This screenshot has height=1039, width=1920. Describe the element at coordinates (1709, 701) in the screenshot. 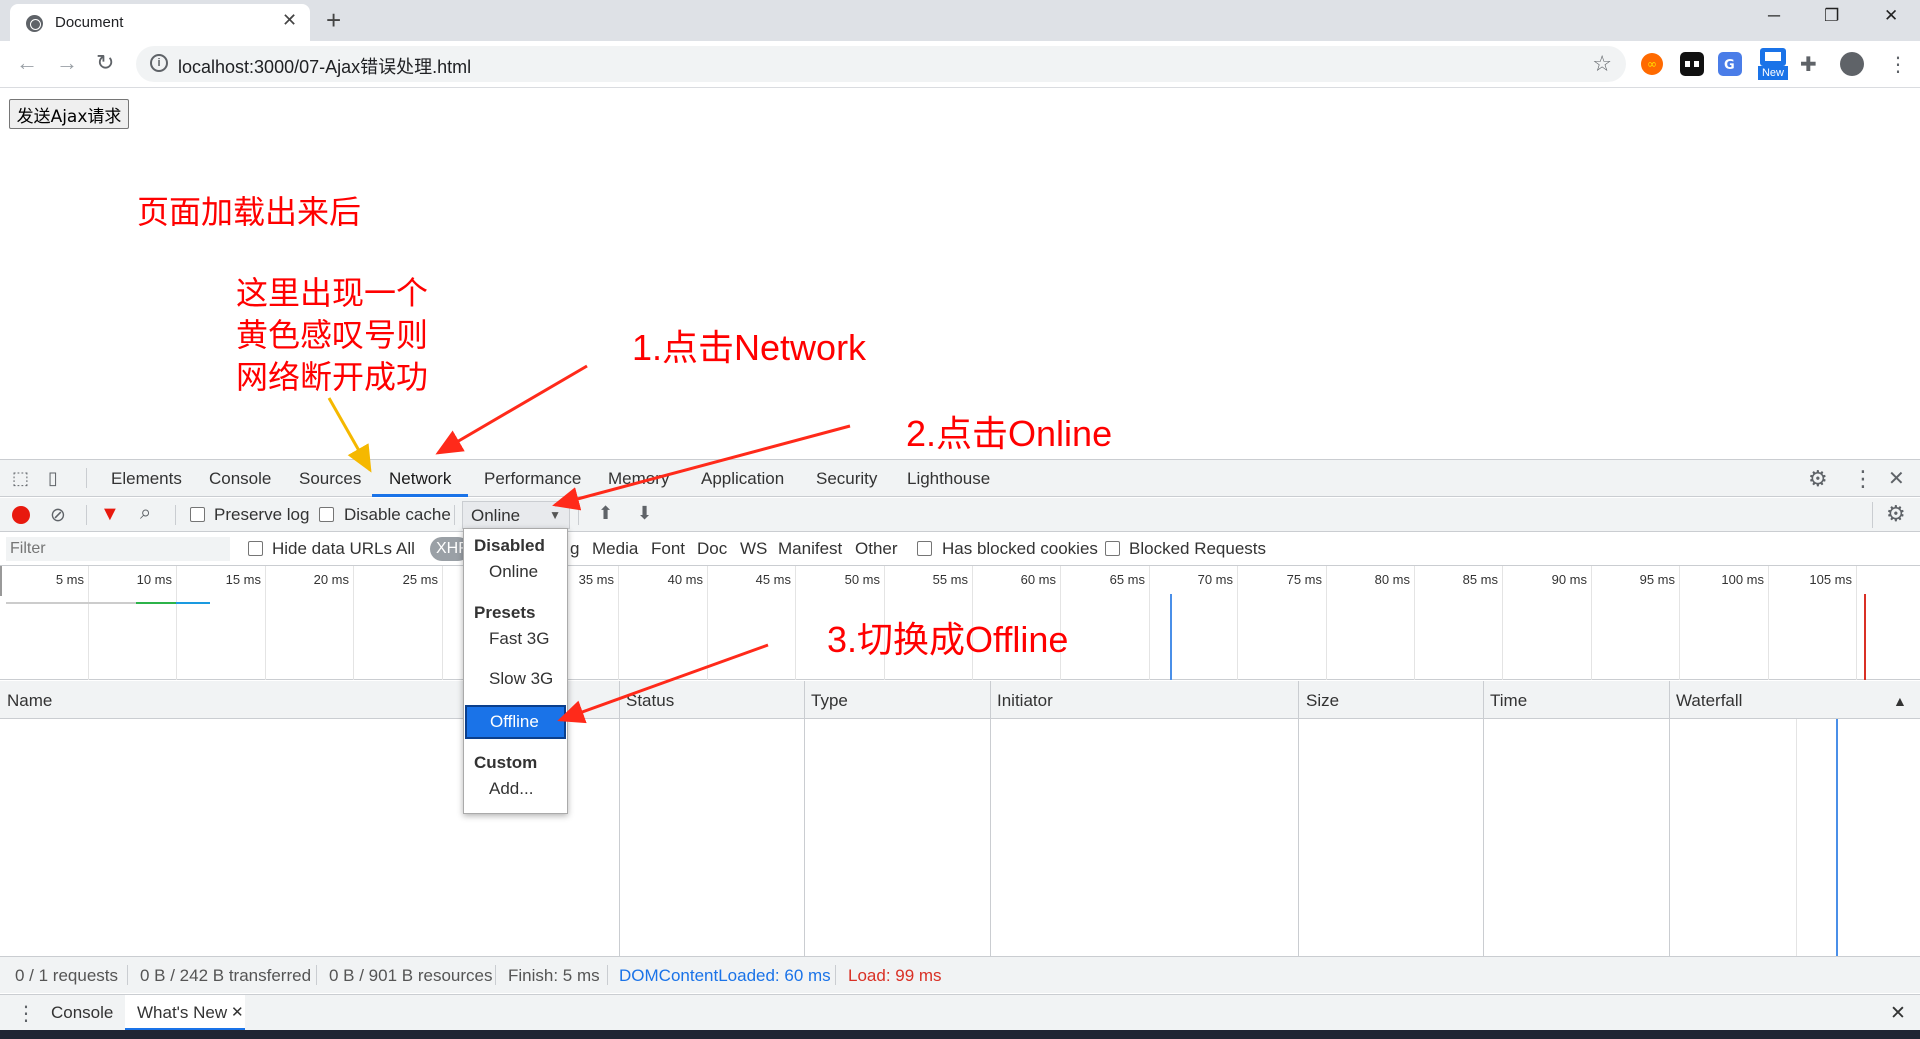

I see `column-waterfall: Waterfall` at that location.